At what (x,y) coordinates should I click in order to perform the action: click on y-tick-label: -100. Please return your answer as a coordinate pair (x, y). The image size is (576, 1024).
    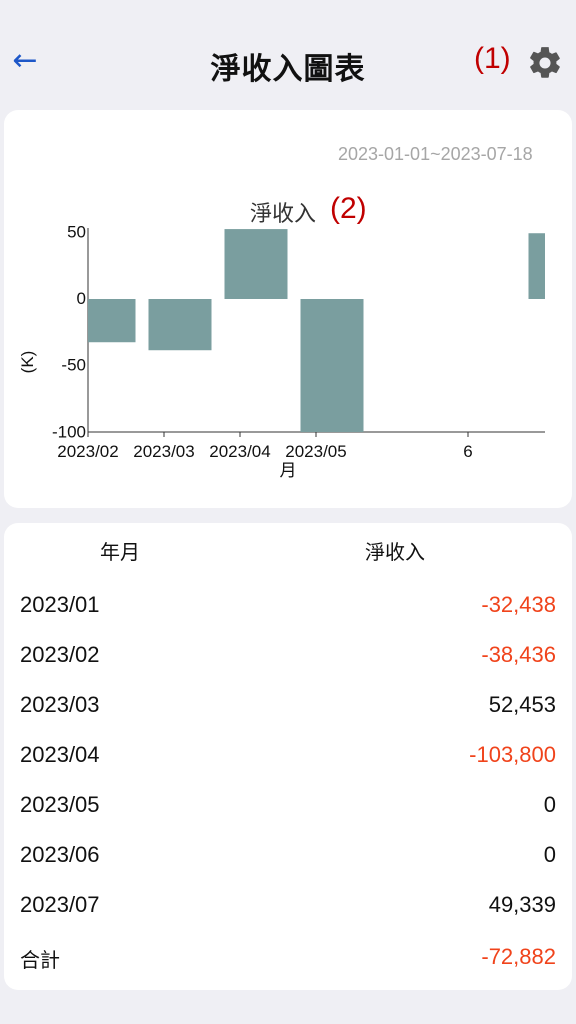
    Looking at the image, I should click on (69, 431).